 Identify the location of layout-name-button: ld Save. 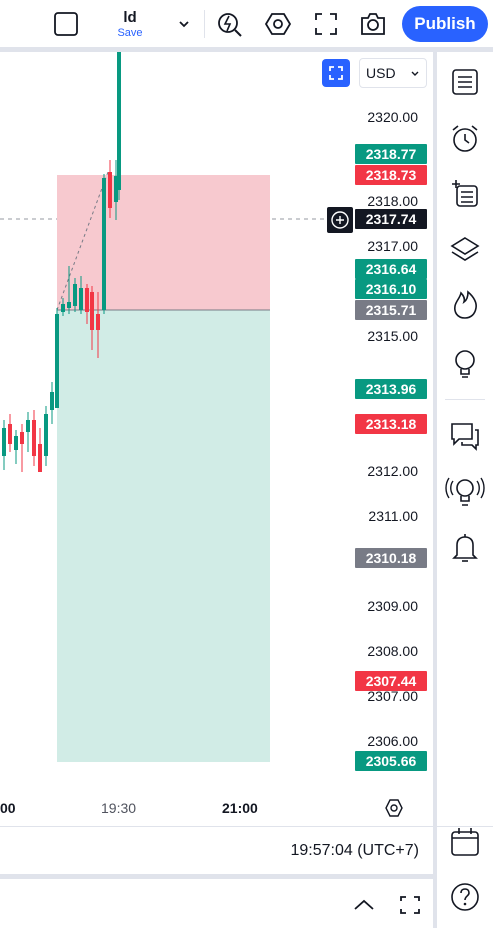
(130, 24).